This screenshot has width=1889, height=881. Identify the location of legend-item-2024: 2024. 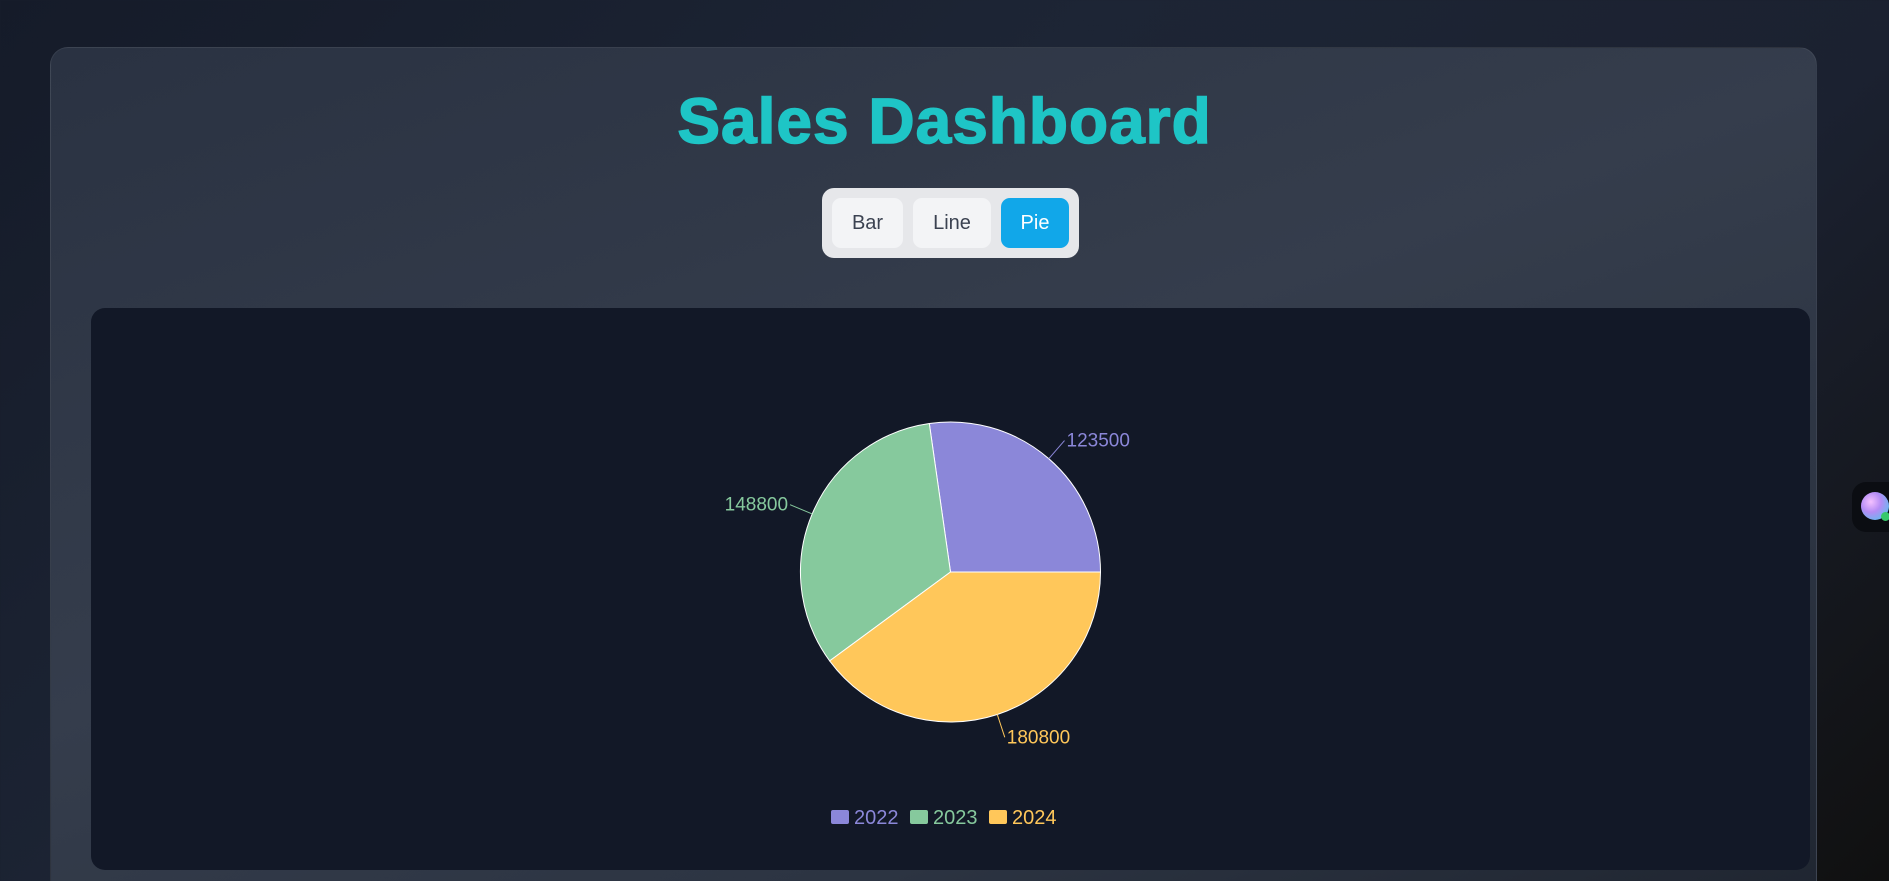
(1023, 818).